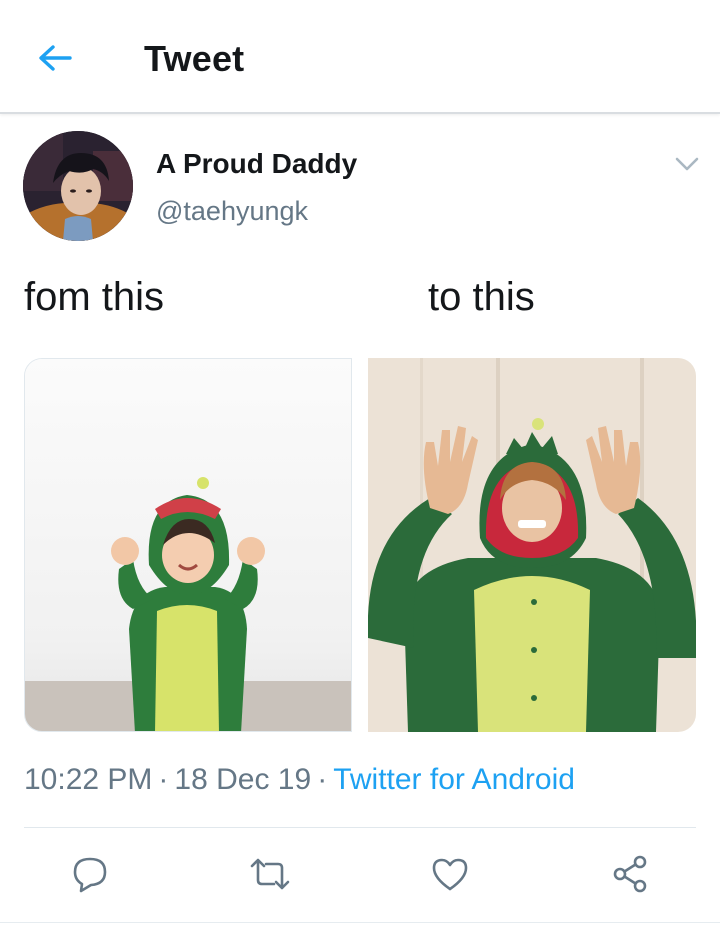 The width and height of the screenshot is (720, 927). I want to click on app-header: Tweet, so click(360, 57).